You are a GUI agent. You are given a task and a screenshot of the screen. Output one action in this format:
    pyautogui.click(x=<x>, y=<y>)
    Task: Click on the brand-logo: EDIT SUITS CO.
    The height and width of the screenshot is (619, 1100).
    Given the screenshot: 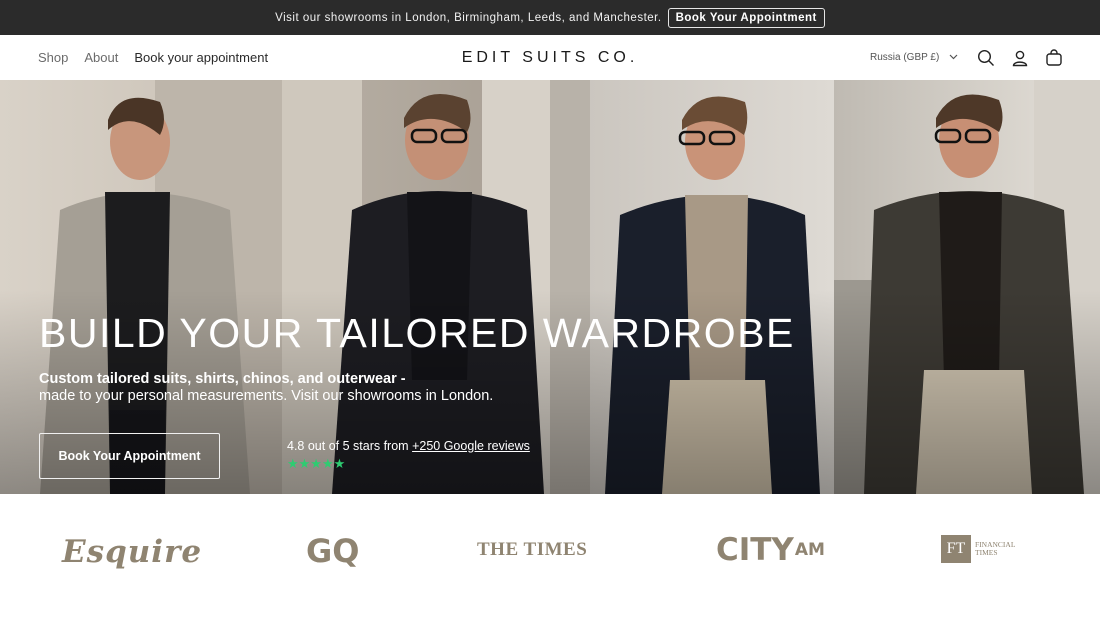 What is the action you would take?
    pyautogui.click(x=550, y=58)
    